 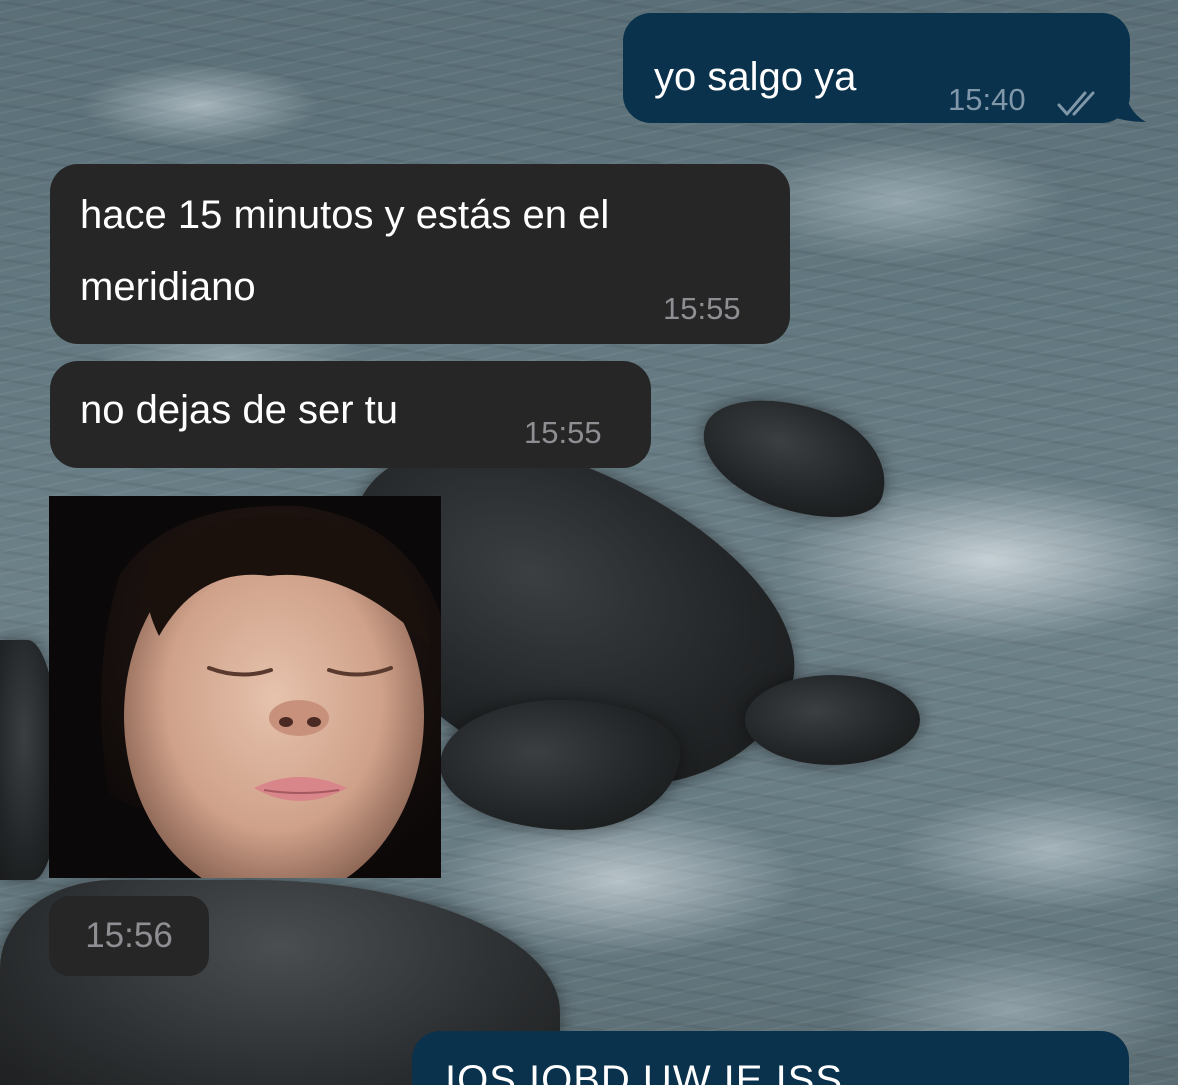 I want to click on message-text: IOS IOBD UW IE ISS, so click(x=644, y=1071).